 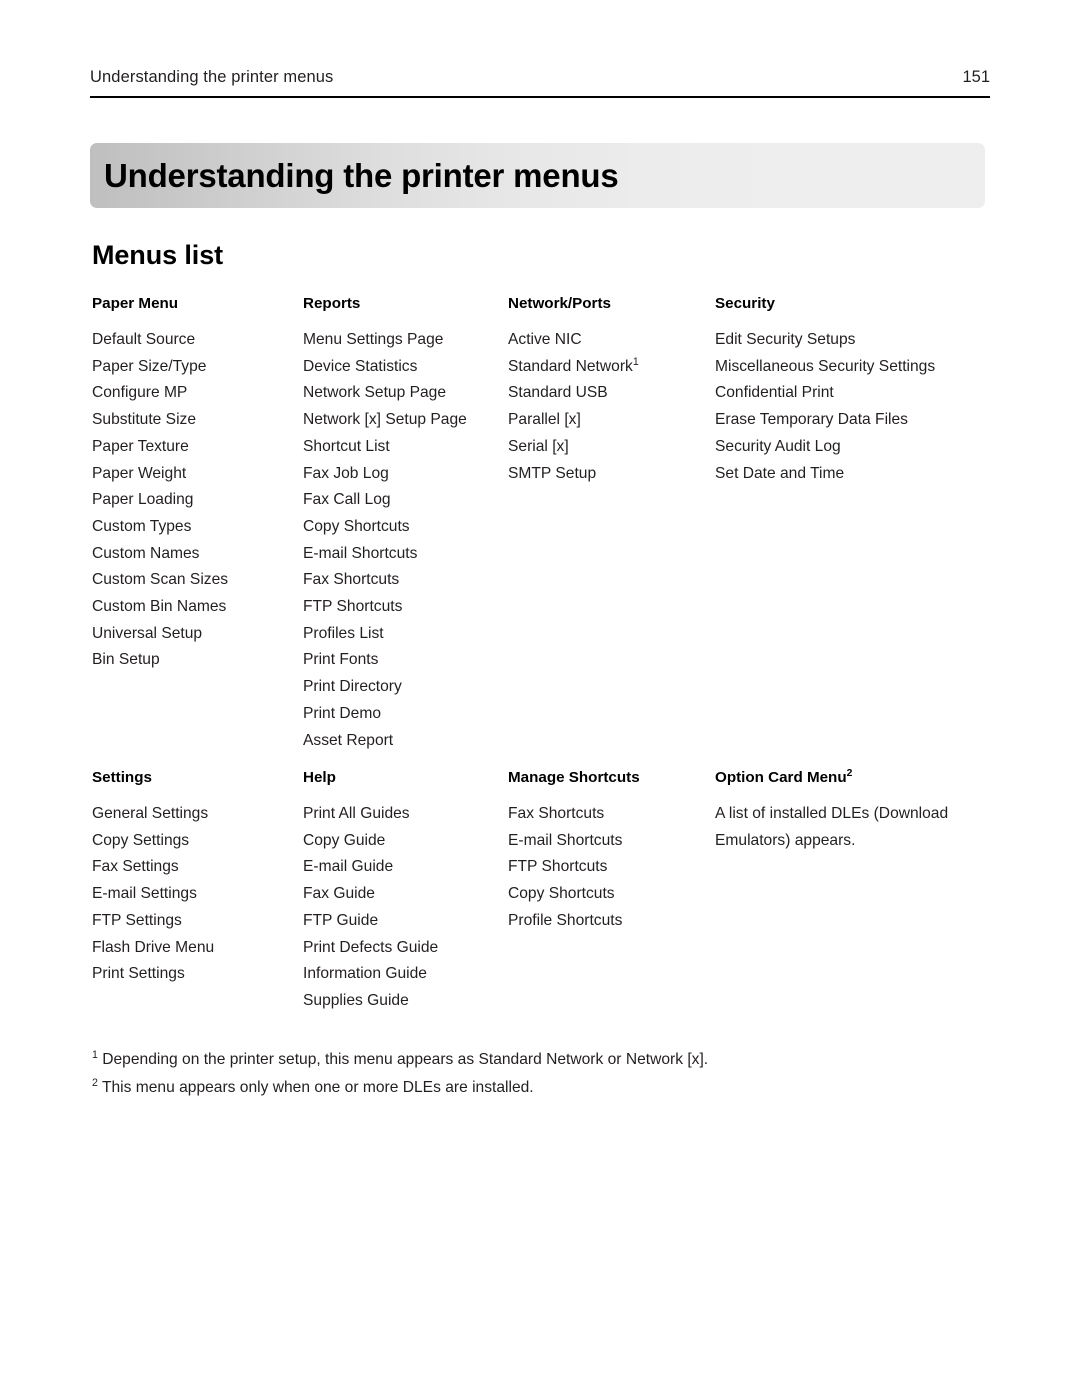 I want to click on menu-item: FTP Settings, so click(x=153, y=921).